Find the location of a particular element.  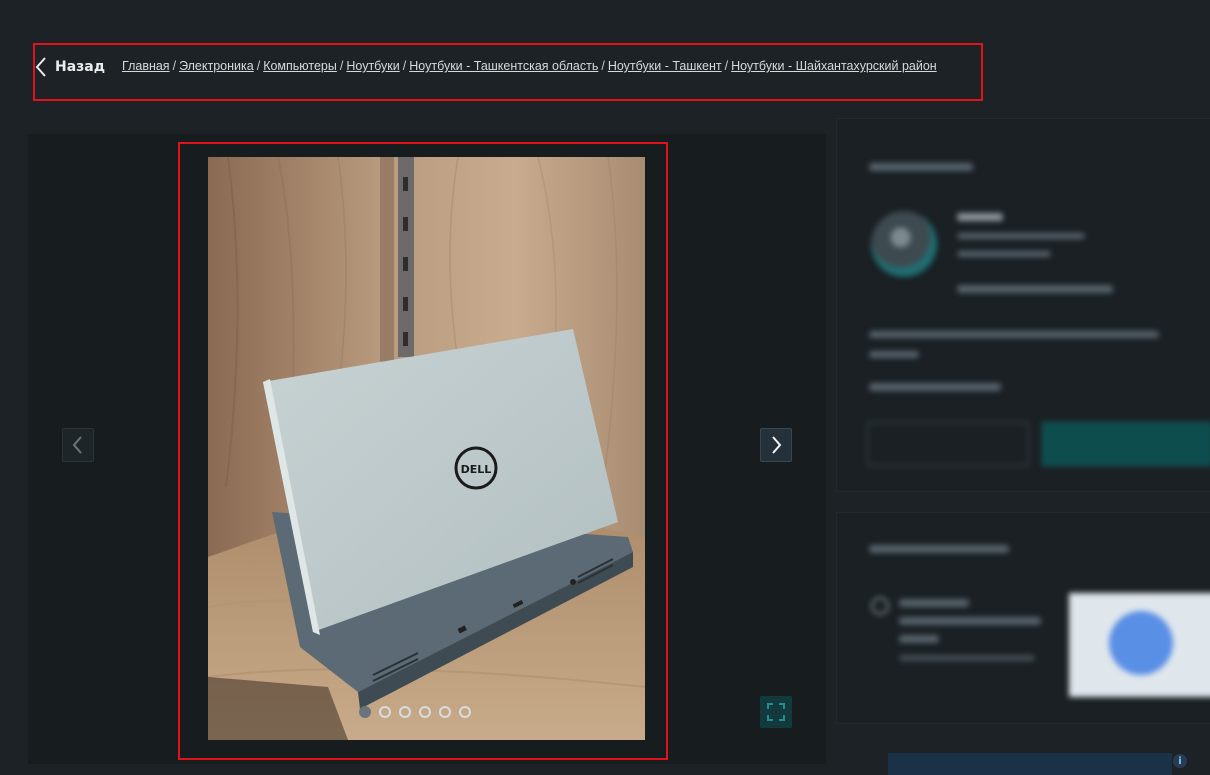

expand-icon is located at coordinates (776, 712).